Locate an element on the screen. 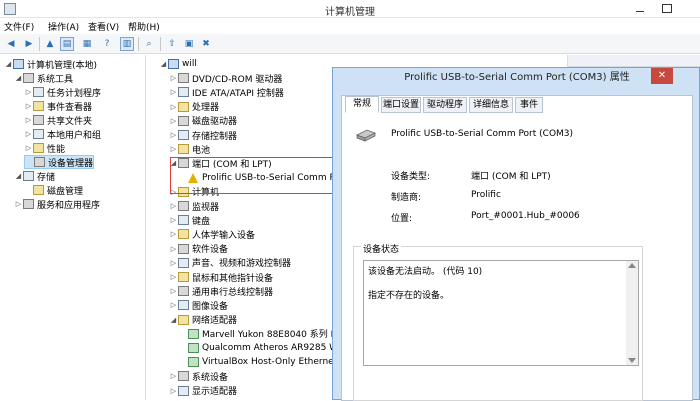 The image size is (700, 401). device-item-label: 电池 is located at coordinates (201, 150).